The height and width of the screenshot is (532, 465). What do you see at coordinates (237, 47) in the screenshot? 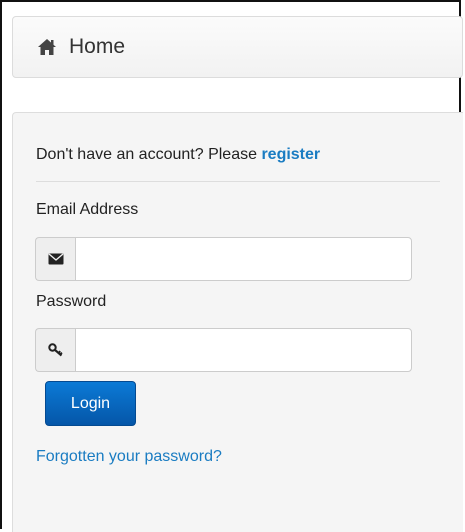
I see `home-breadcrumb: Home` at bounding box center [237, 47].